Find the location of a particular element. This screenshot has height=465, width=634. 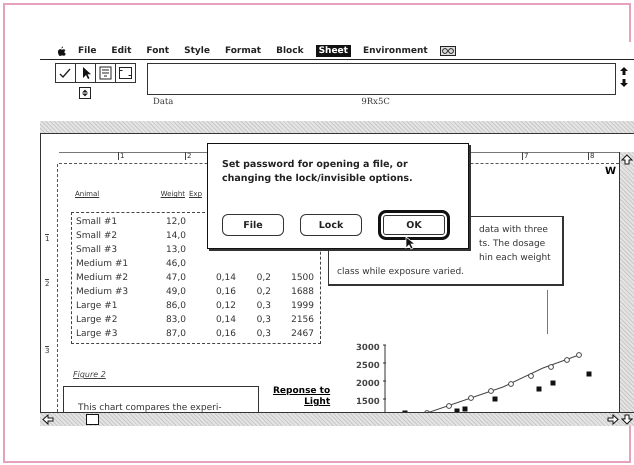

figure-caption: Figure 2 is located at coordinates (89, 374).